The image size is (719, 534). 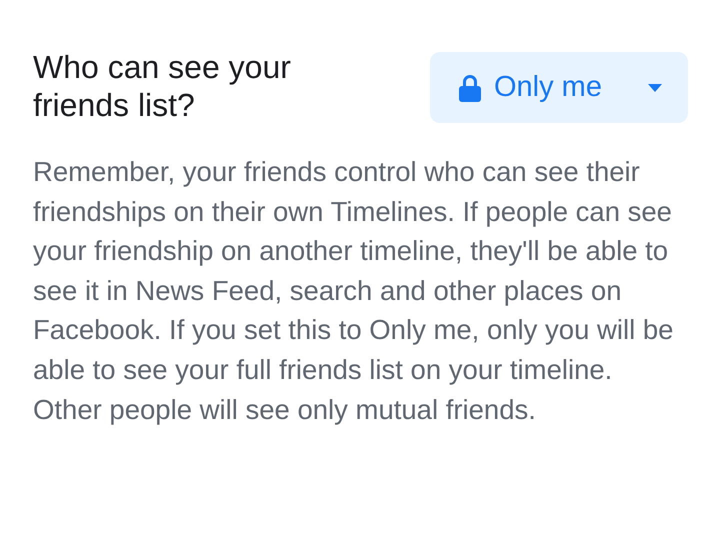 I want to click on caret-icon, so click(x=655, y=88).